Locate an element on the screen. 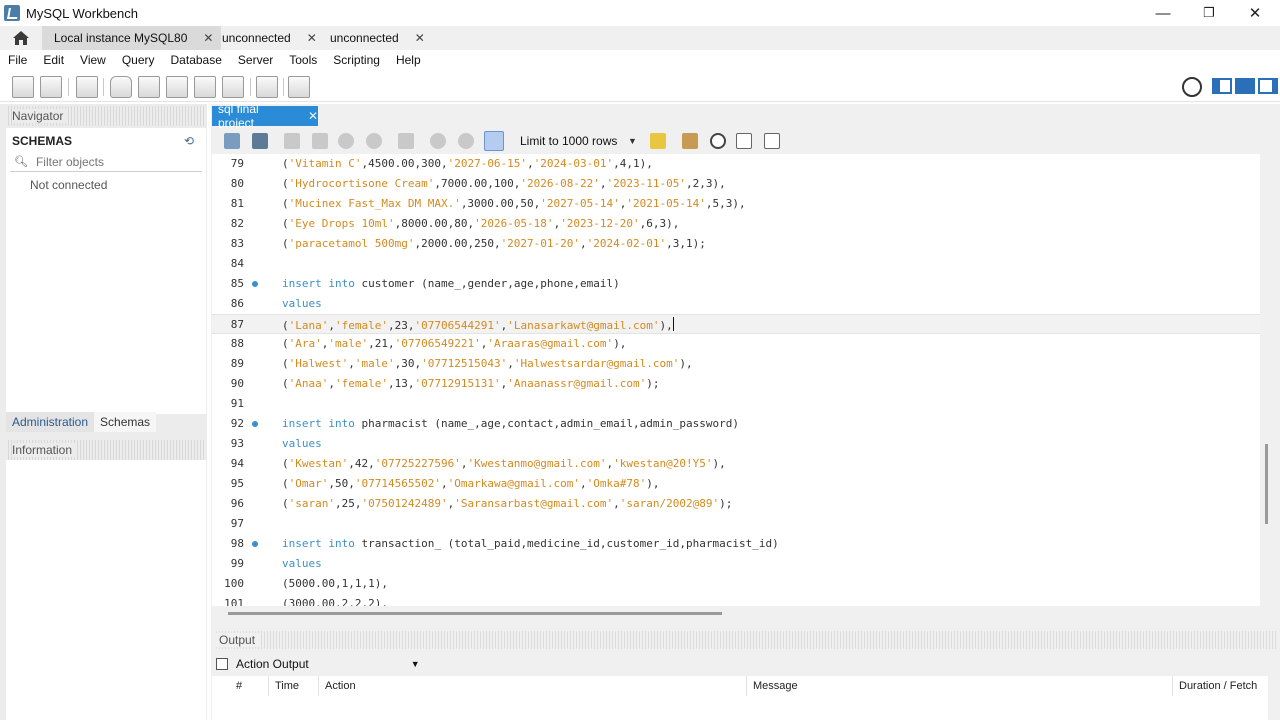 The height and width of the screenshot is (720, 1280). menu-file: File is located at coordinates (17, 60).